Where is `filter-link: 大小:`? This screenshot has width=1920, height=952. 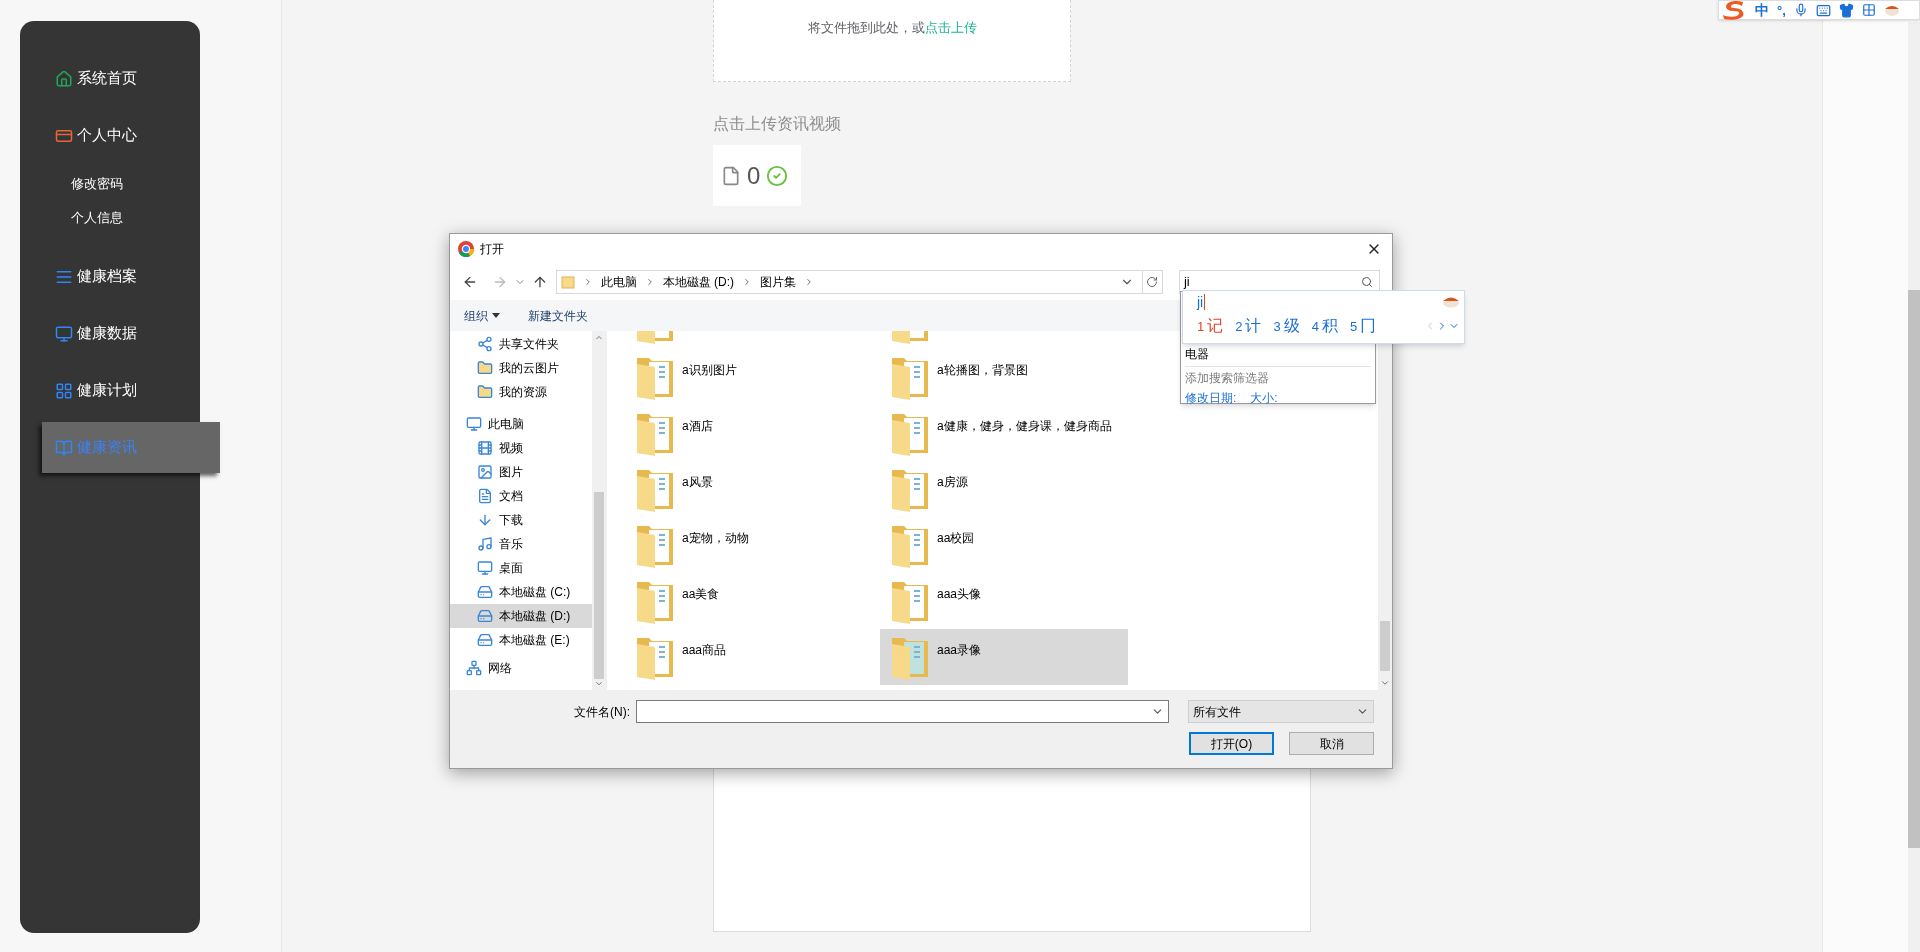 filter-link: 大小: is located at coordinates (1264, 398).